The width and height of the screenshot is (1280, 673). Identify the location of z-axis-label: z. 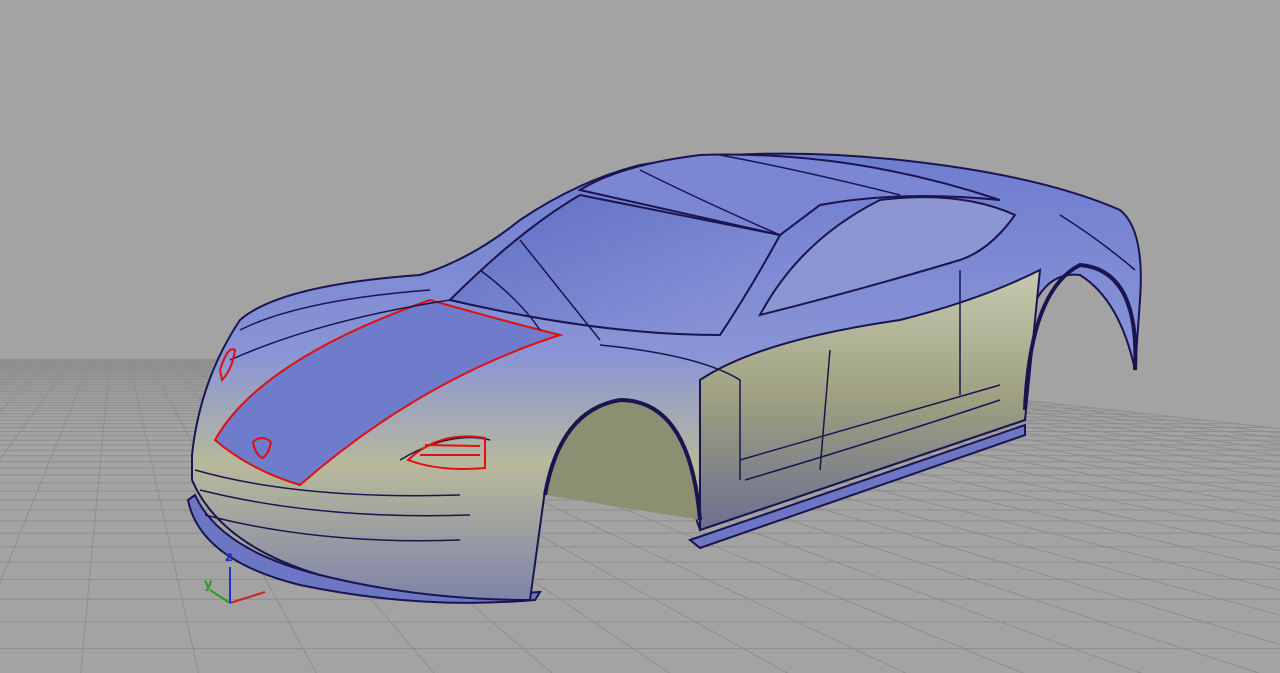
(229, 557).